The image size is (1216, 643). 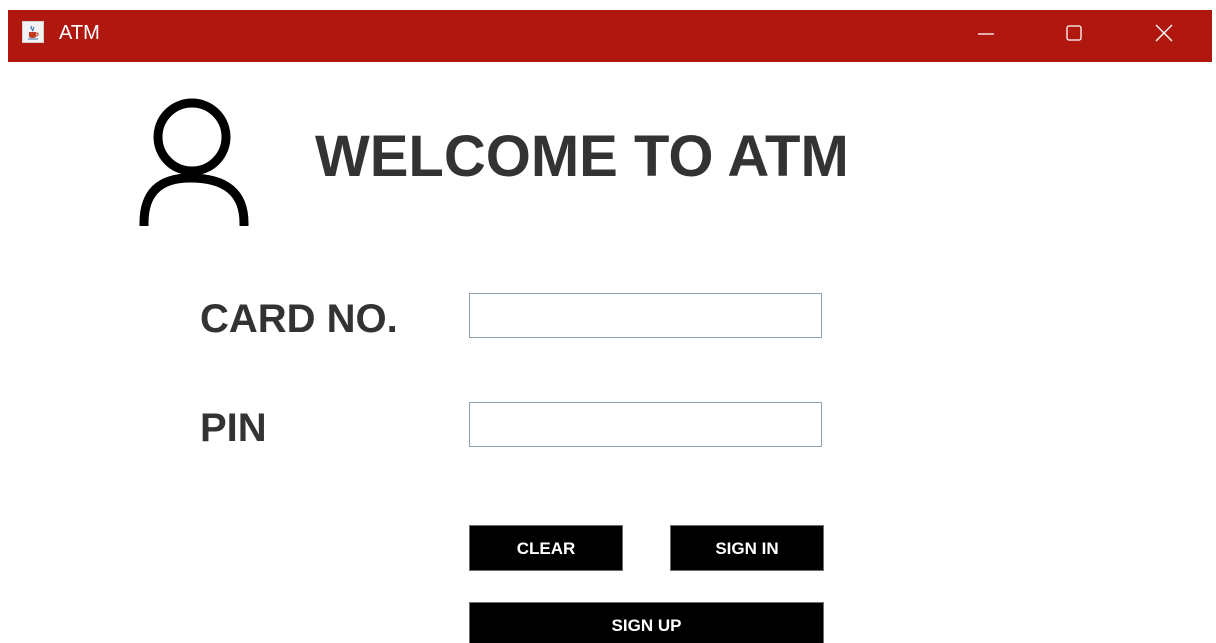 I want to click on title-bar: ATM, so click(x=610, y=36).